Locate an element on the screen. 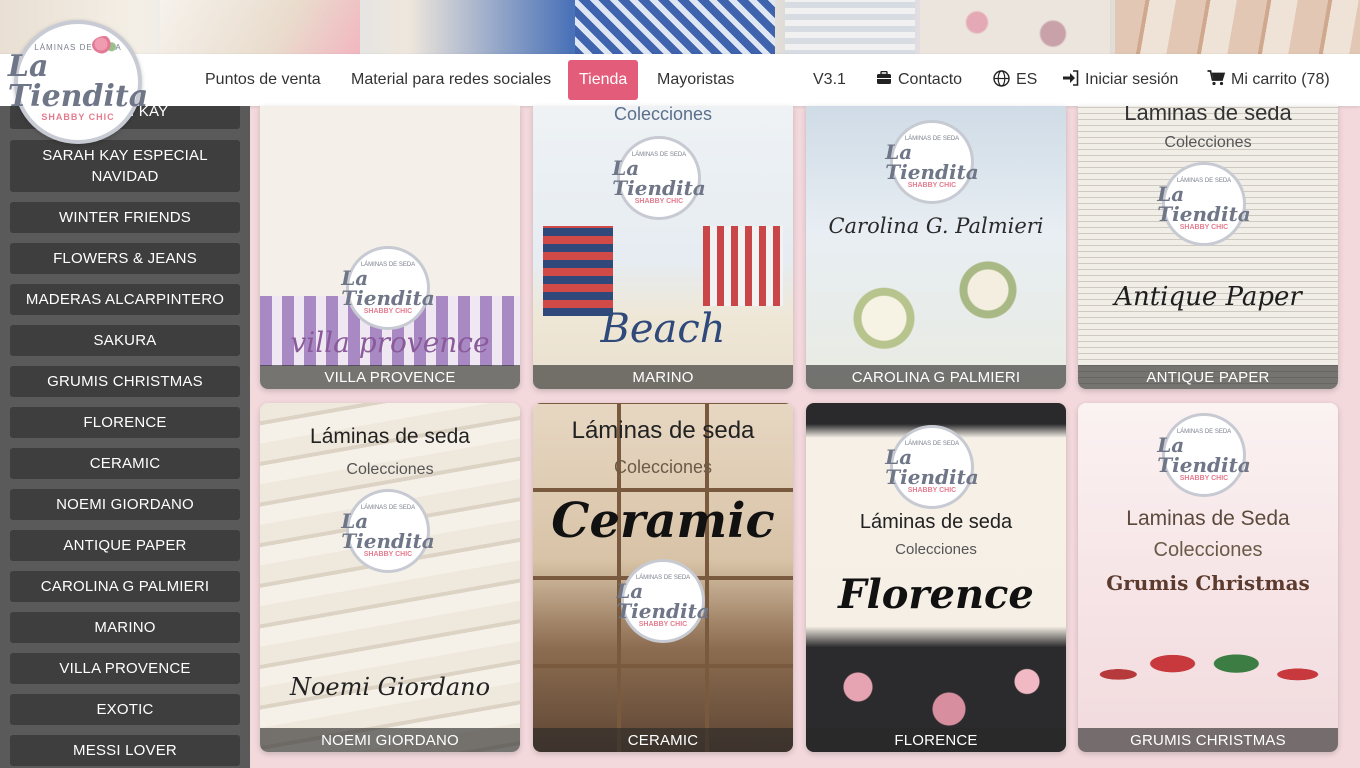  globe-icon is located at coordinates (1001, 80).